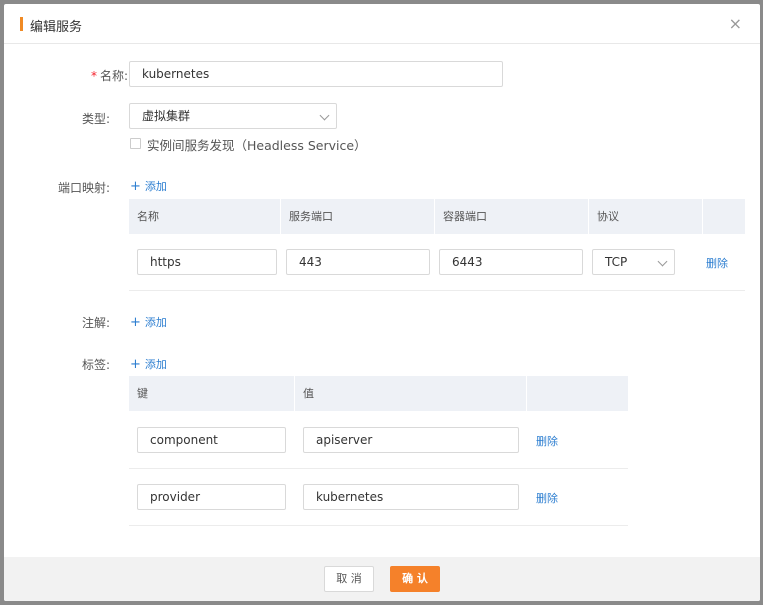  I want to click on annotations-label: 注解:, so click(95, 323).